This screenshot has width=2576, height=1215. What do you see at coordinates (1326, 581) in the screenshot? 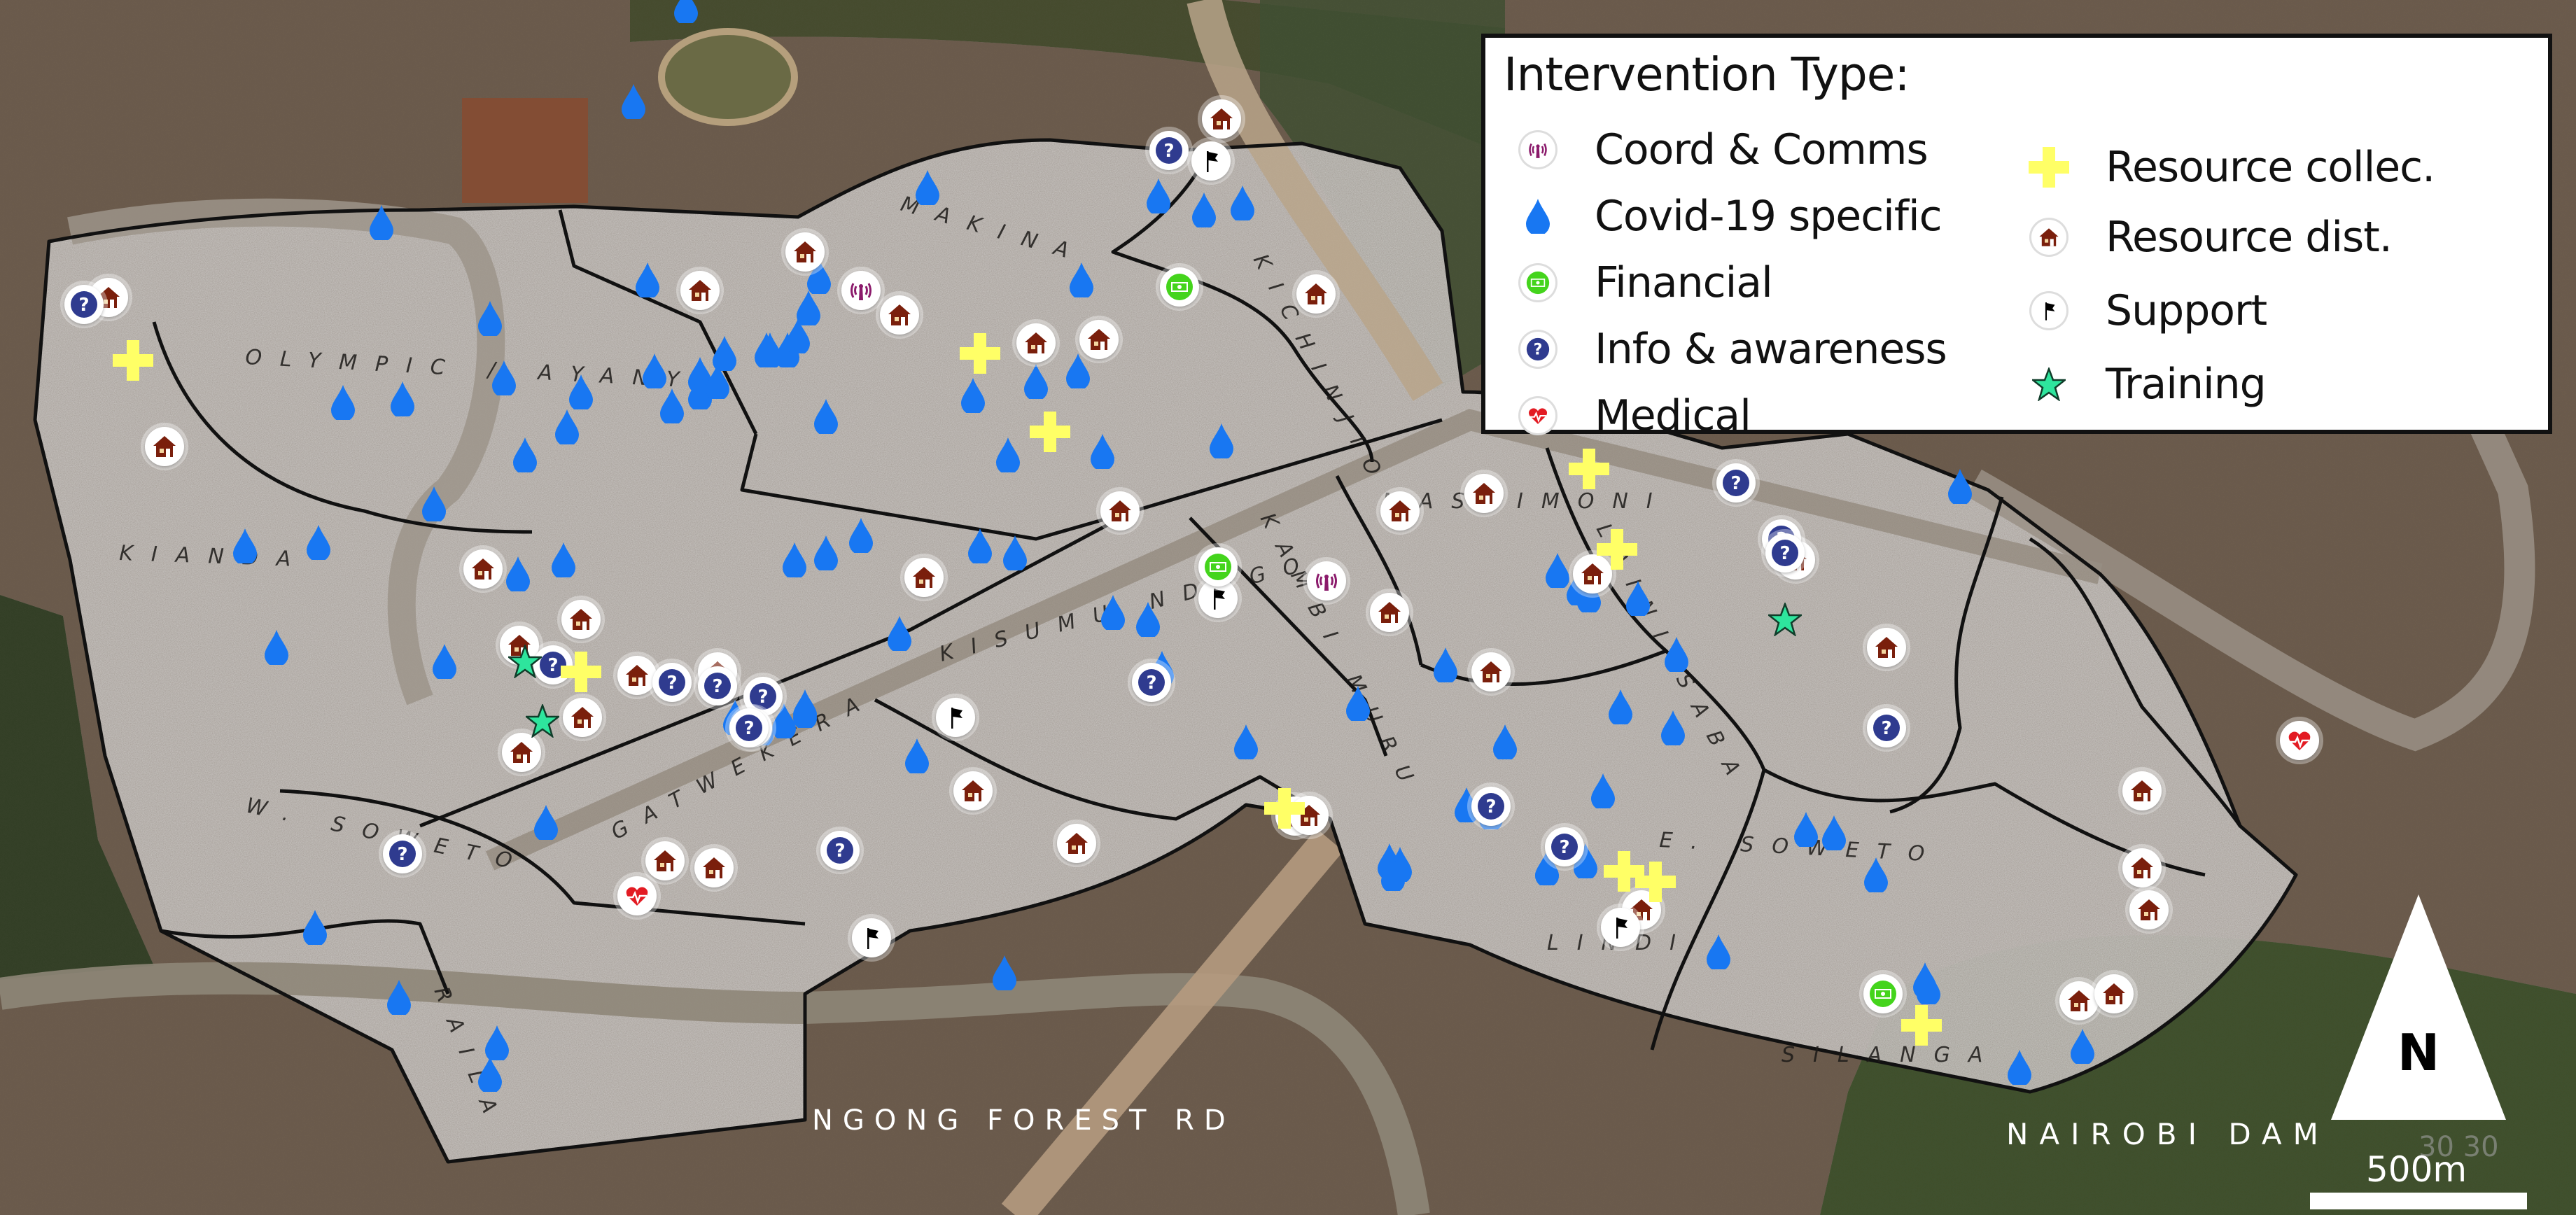
I see `marker-coord` at bounding box center [1326, 581].